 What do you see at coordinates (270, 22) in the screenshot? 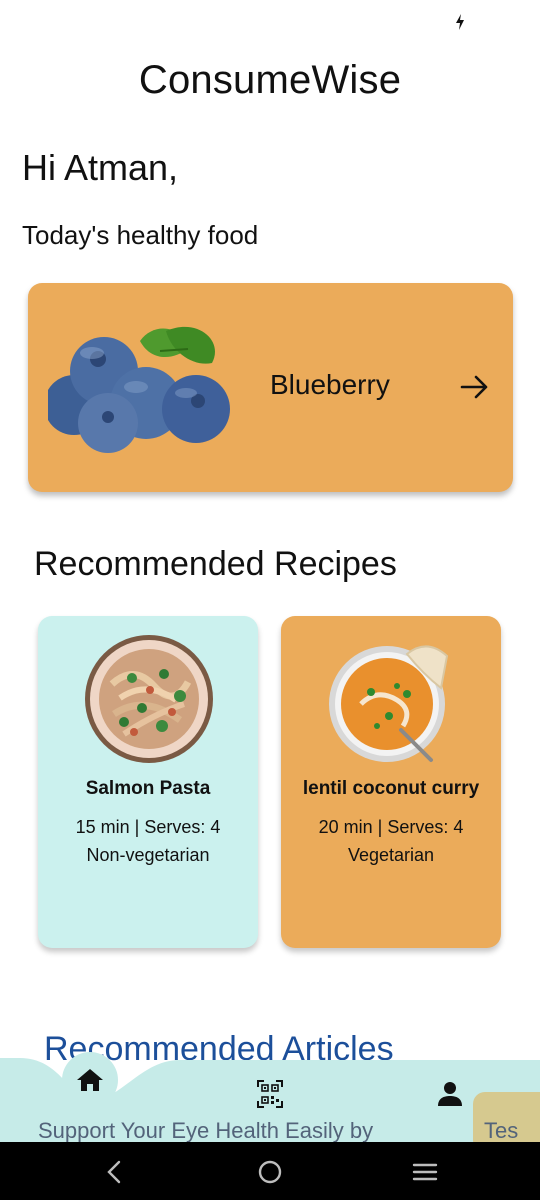
I see `status-bar` at bounding box center [270, 22].